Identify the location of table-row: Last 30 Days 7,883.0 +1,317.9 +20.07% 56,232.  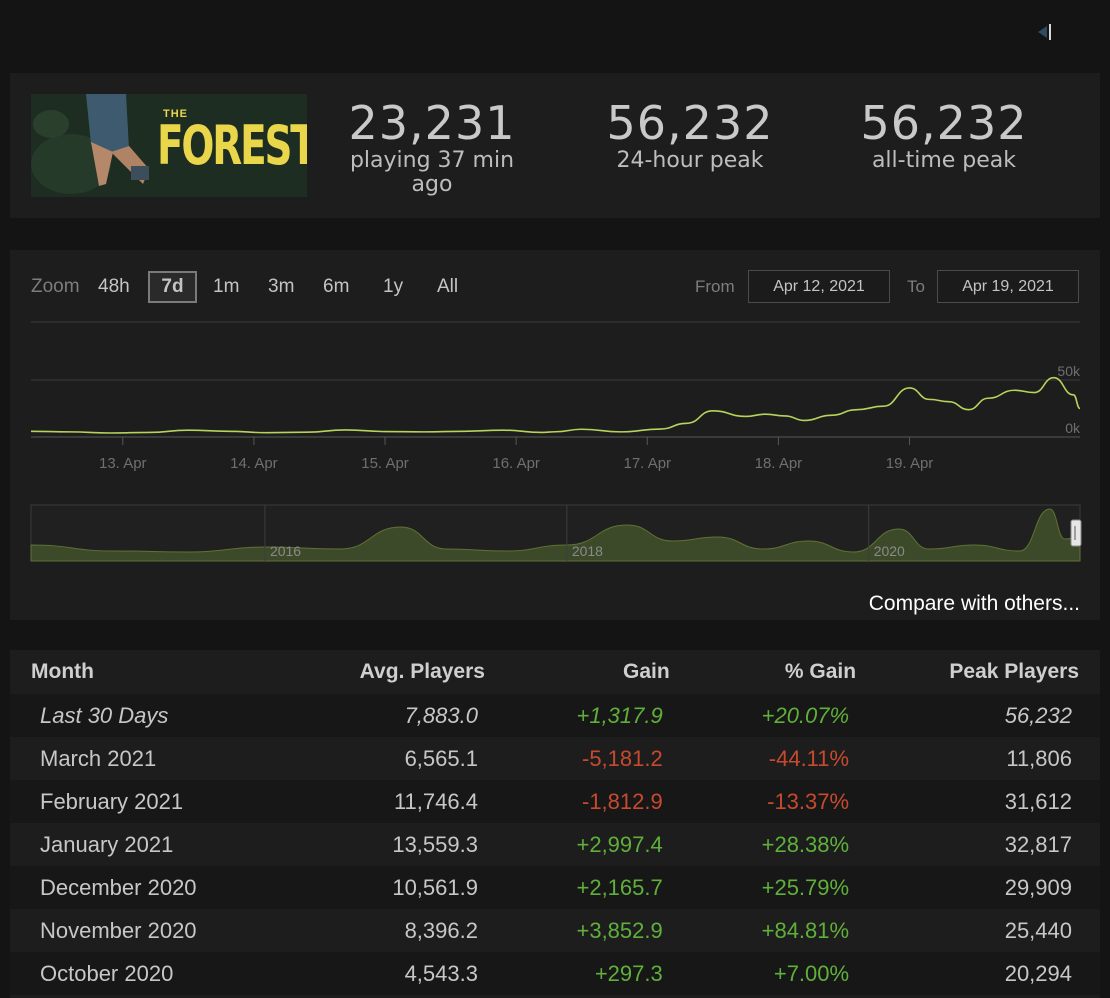
(555, 715).